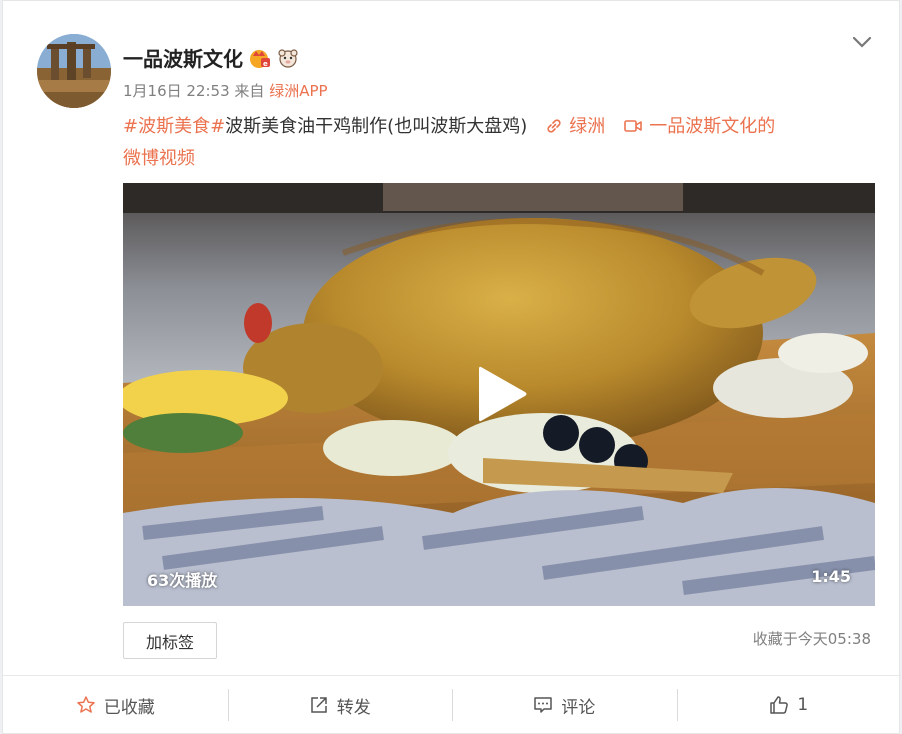 The image size is (902, 734). I want to click on comment-button: 评论, so click(564, 705).